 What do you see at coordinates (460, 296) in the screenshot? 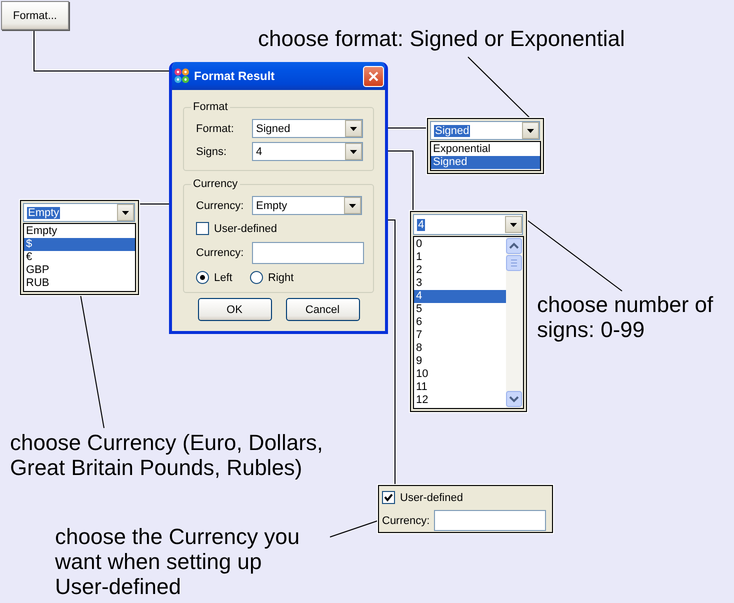
I see `dropdown-option: 4` at bounding box center [460, 296].